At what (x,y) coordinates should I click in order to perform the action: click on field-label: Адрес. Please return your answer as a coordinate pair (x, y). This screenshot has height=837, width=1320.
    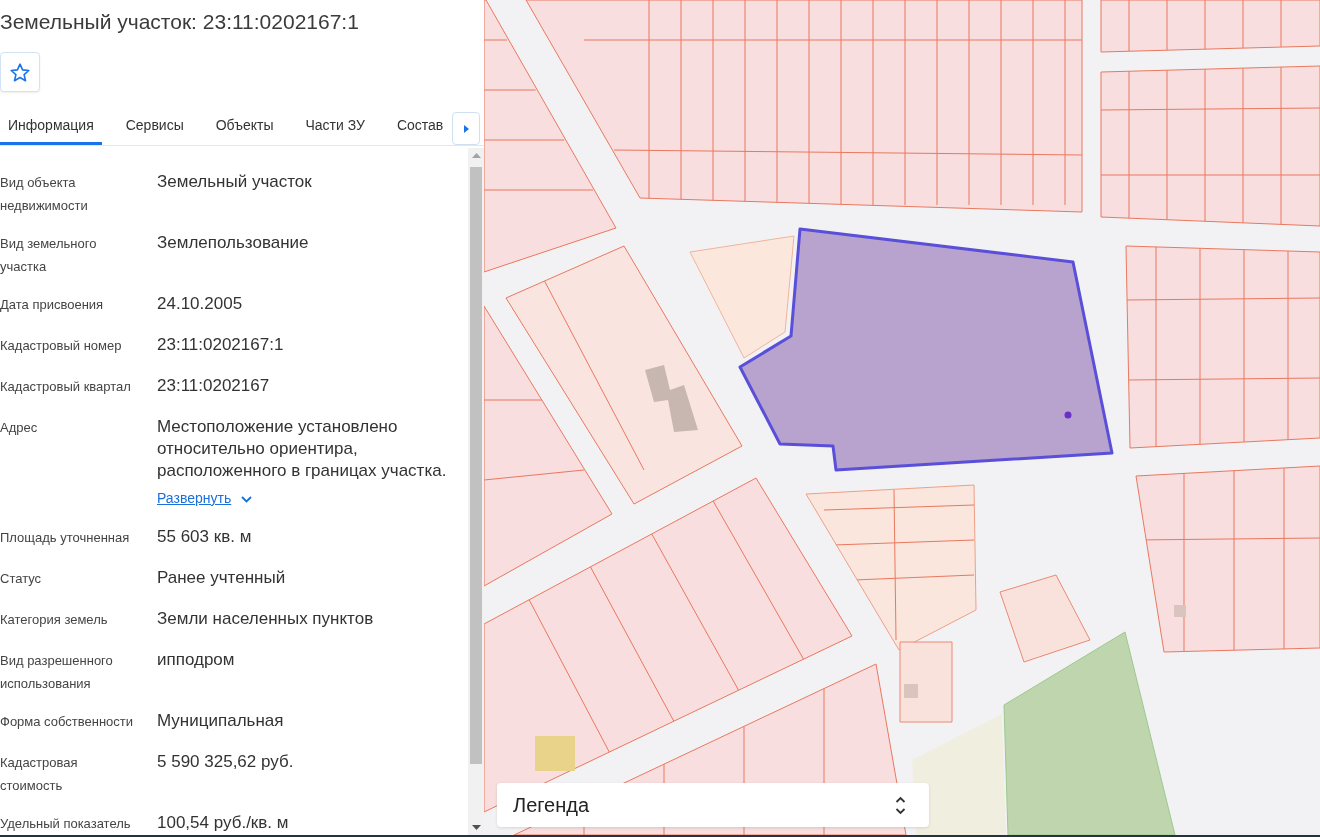
    Looking at the image, I should click on (19, 428).